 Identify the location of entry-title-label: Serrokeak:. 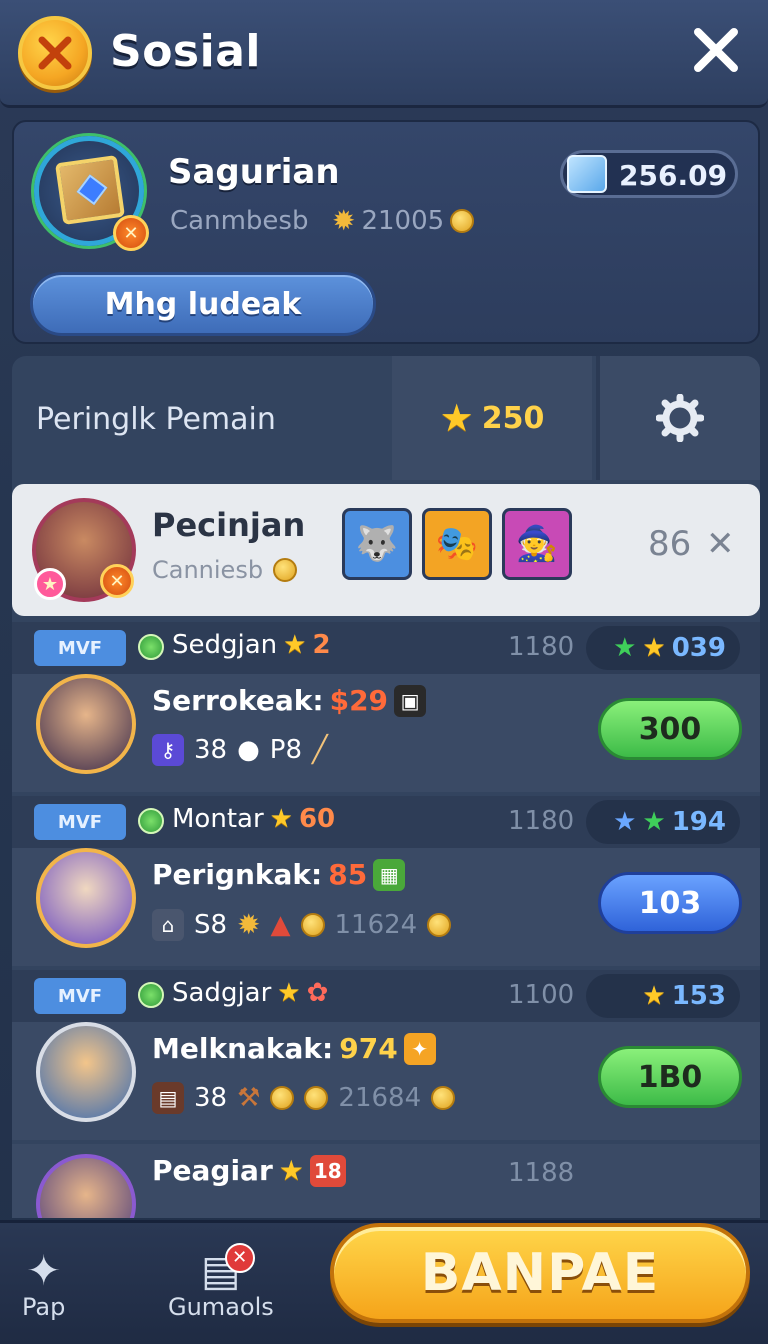
(238, 700).